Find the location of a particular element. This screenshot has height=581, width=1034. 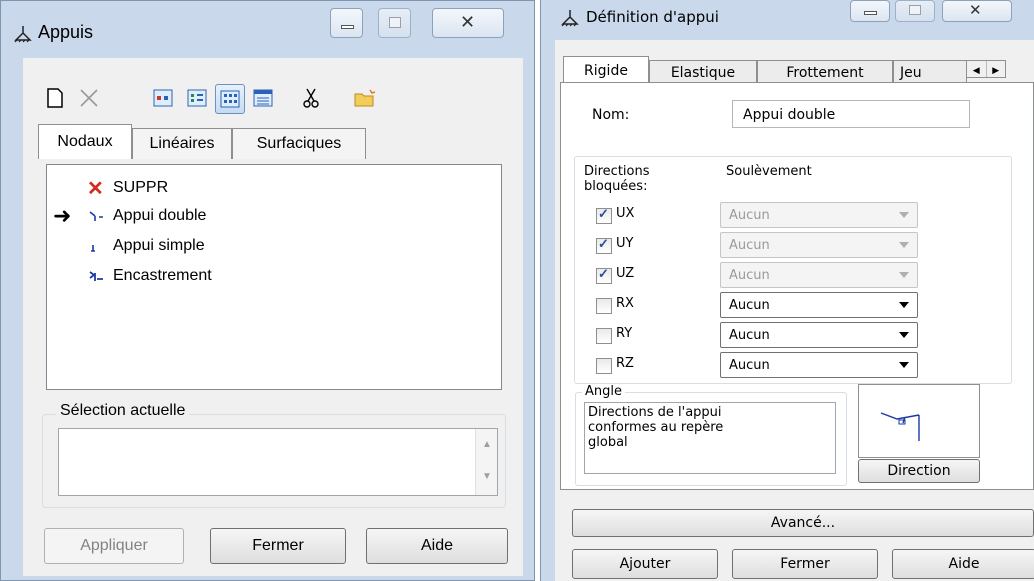

direction-preview is located at coordinates (919, 421).